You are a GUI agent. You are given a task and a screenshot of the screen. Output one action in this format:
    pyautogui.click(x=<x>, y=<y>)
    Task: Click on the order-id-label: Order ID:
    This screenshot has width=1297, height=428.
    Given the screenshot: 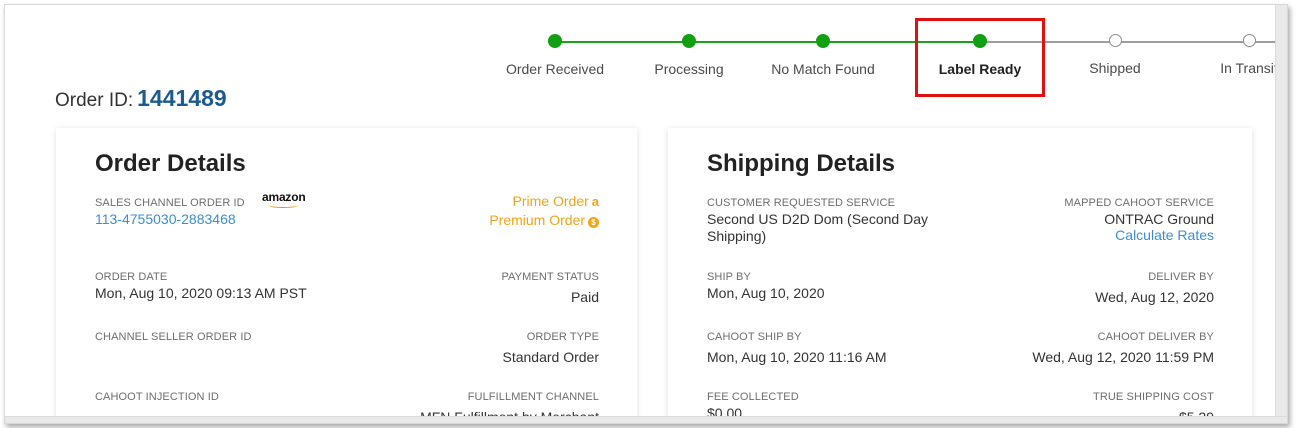 What is the action you would take?
    pyautogui.click(x=94, y=100)
    